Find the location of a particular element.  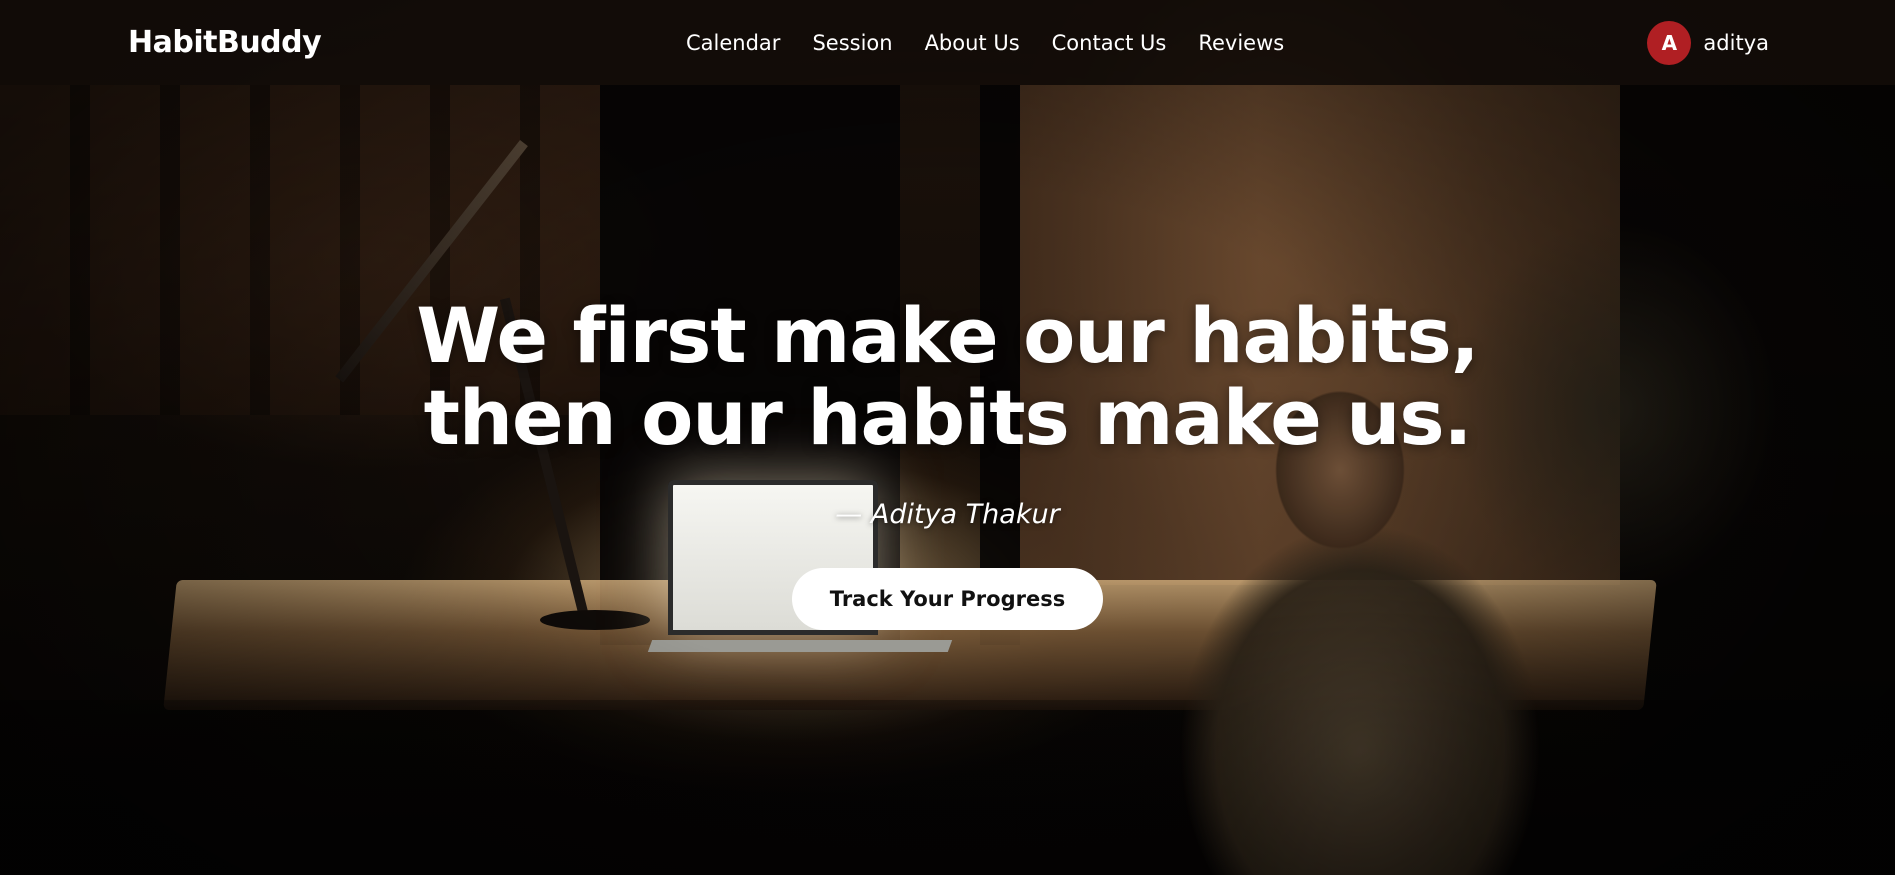

quote-author: — Aditya Thakur is located at coordinates (947, 514).